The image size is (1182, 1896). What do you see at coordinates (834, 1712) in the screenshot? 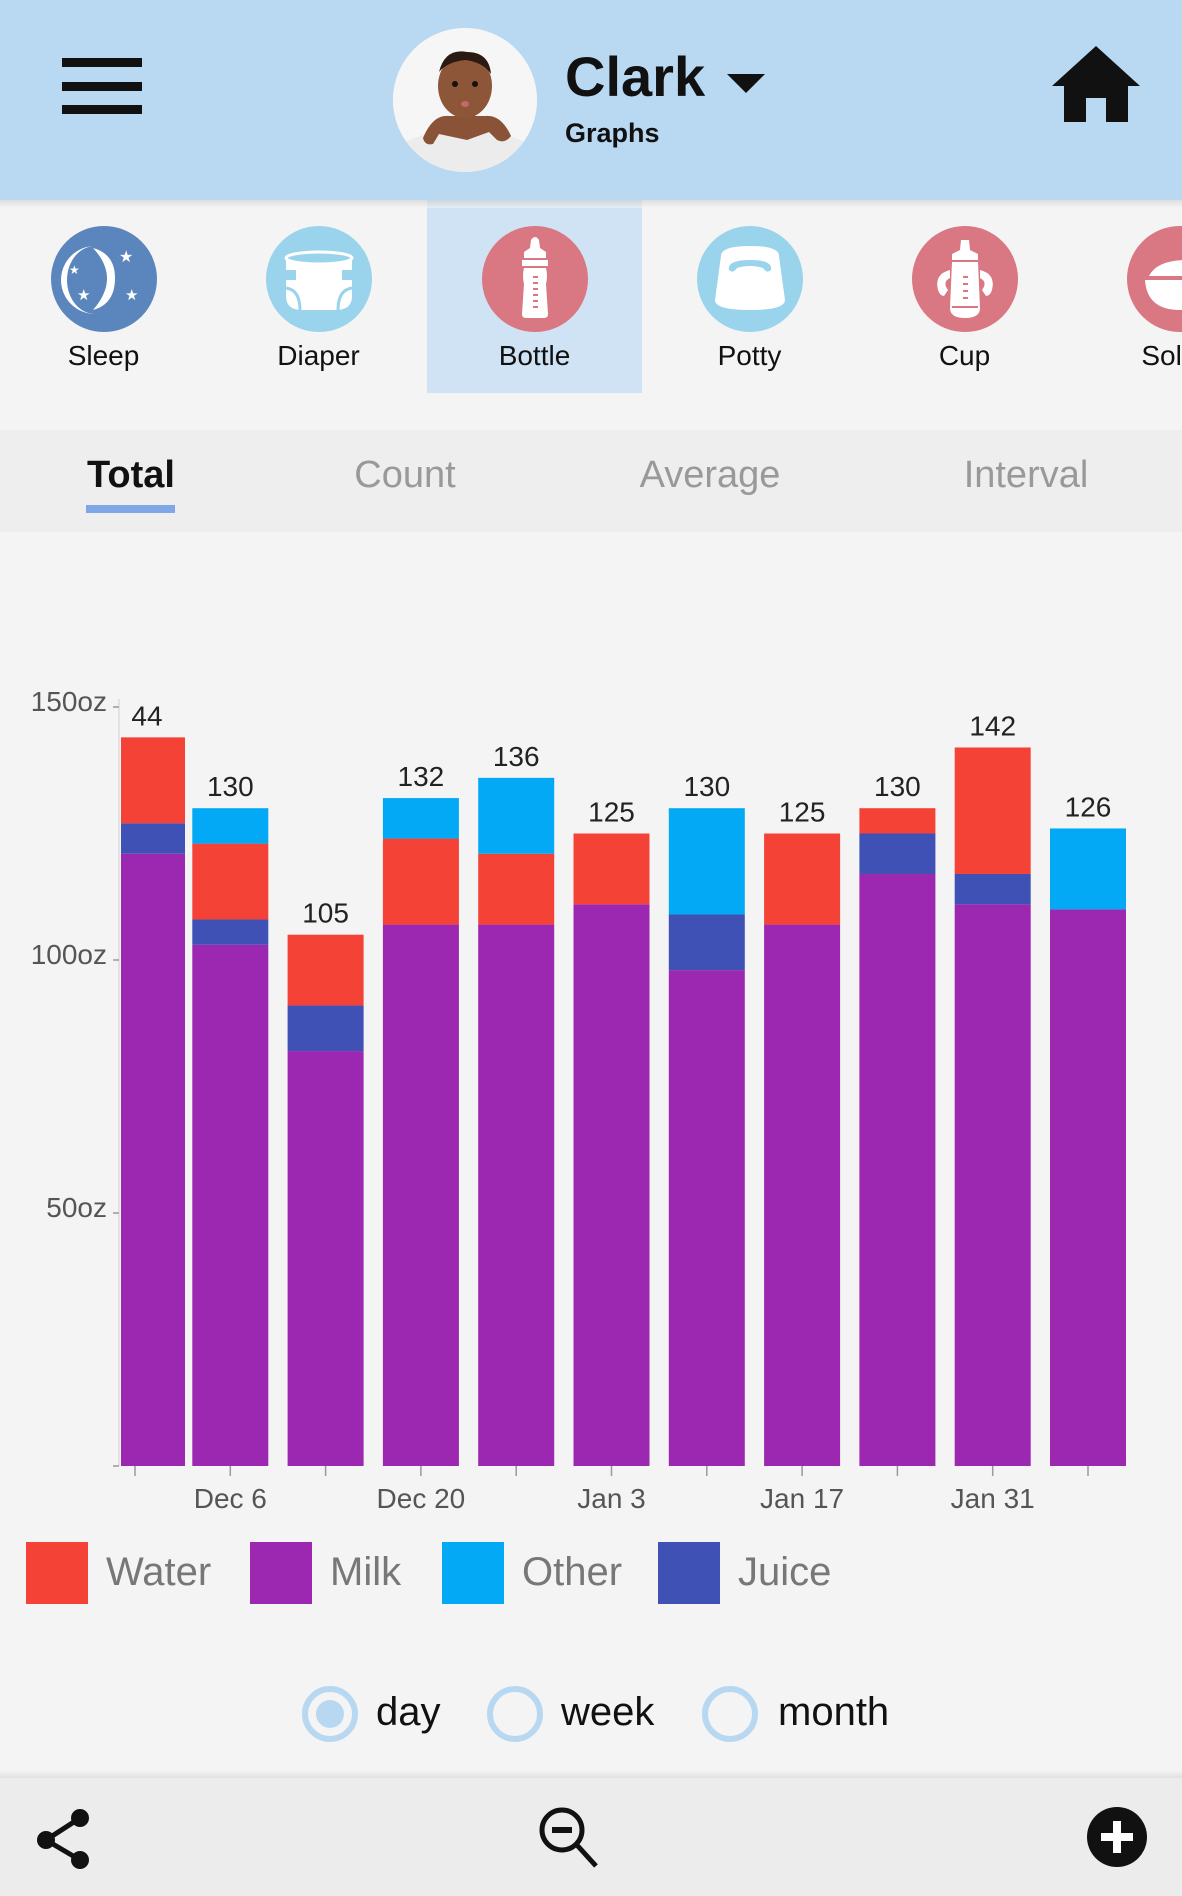
I see `radio-label: month` at bounding box center [834, 1712].